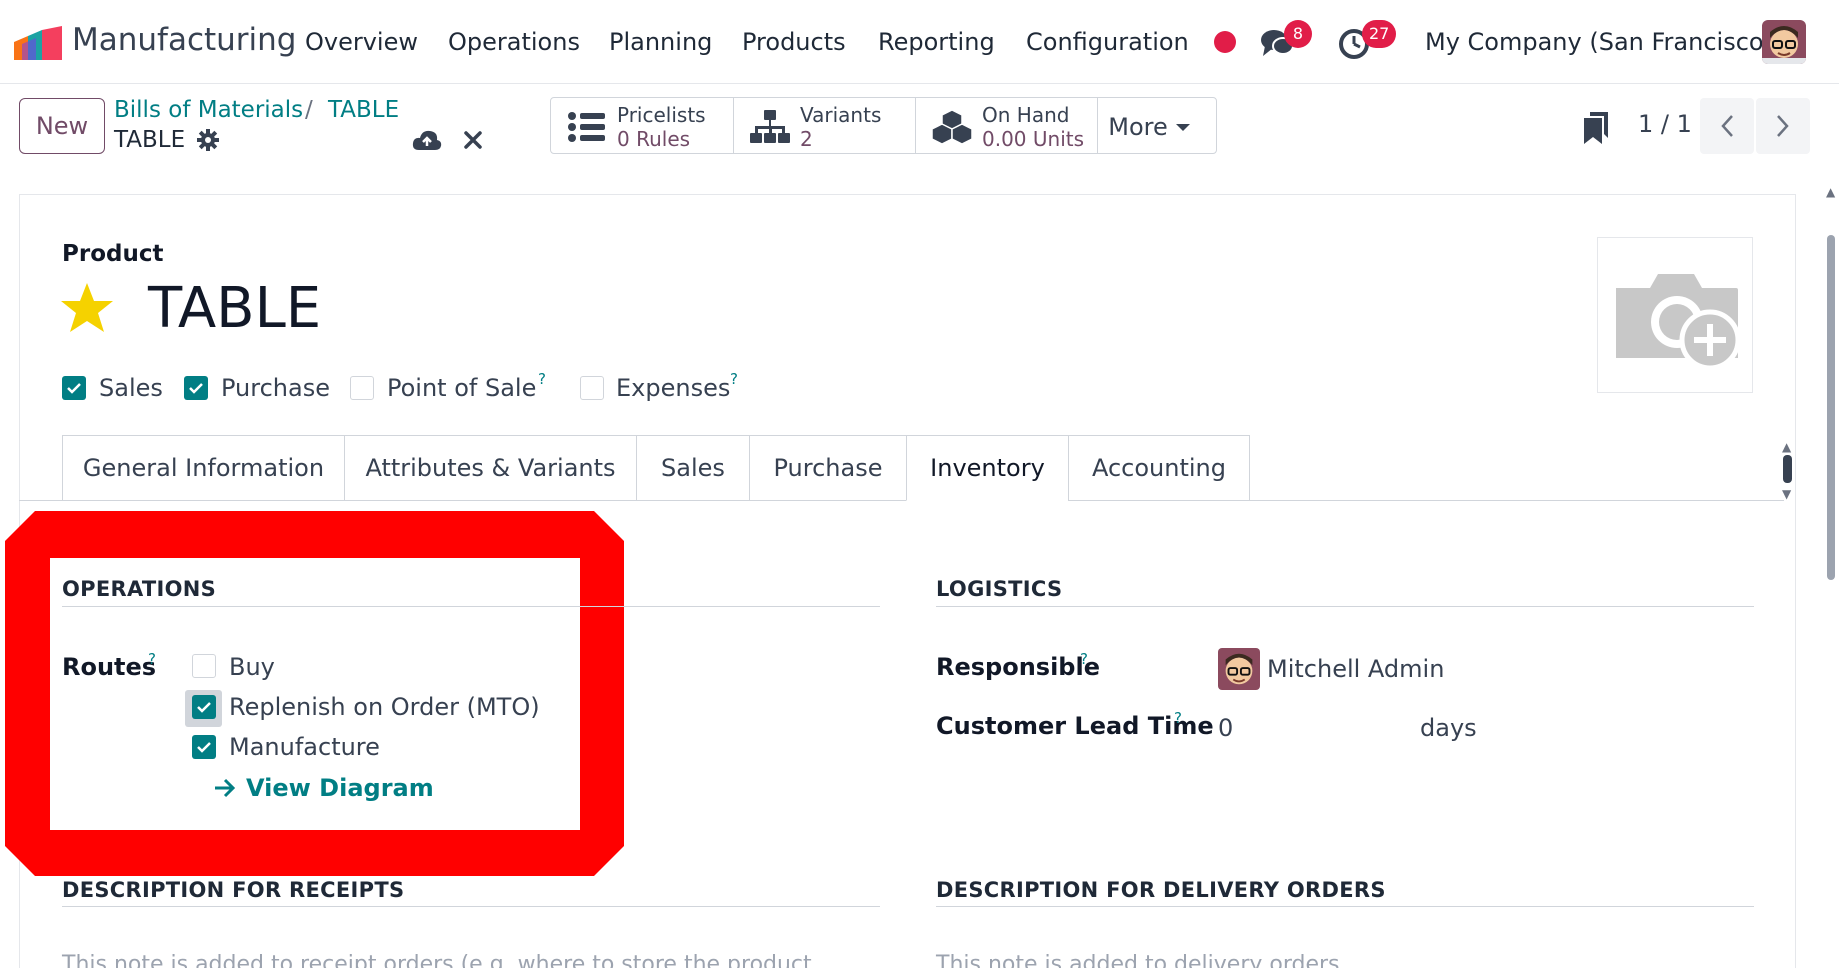  Describe the element at coordinates (1355, 669) in the screenshot. I see `responsible-field: Mitchell Admin` at that location.